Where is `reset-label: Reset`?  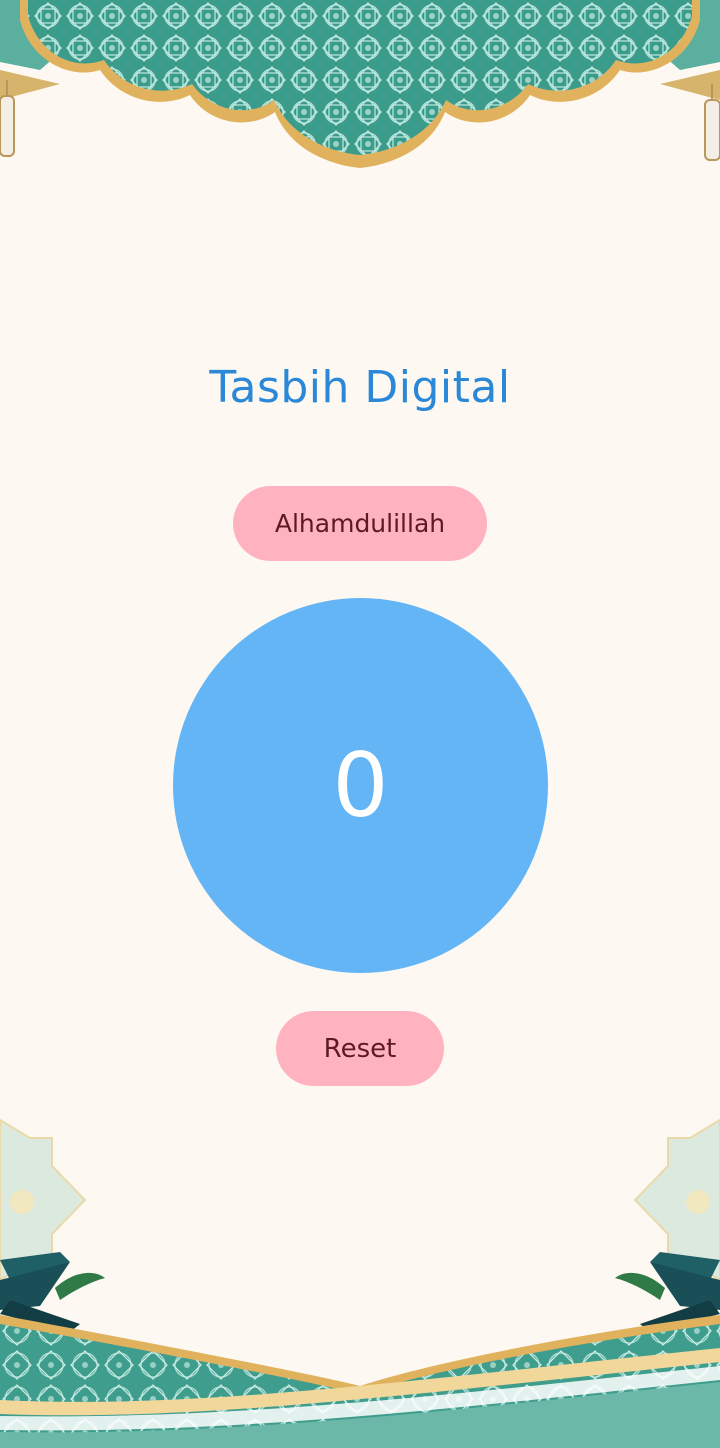 reset-label: Reset is located at coordinates (360, 1048).